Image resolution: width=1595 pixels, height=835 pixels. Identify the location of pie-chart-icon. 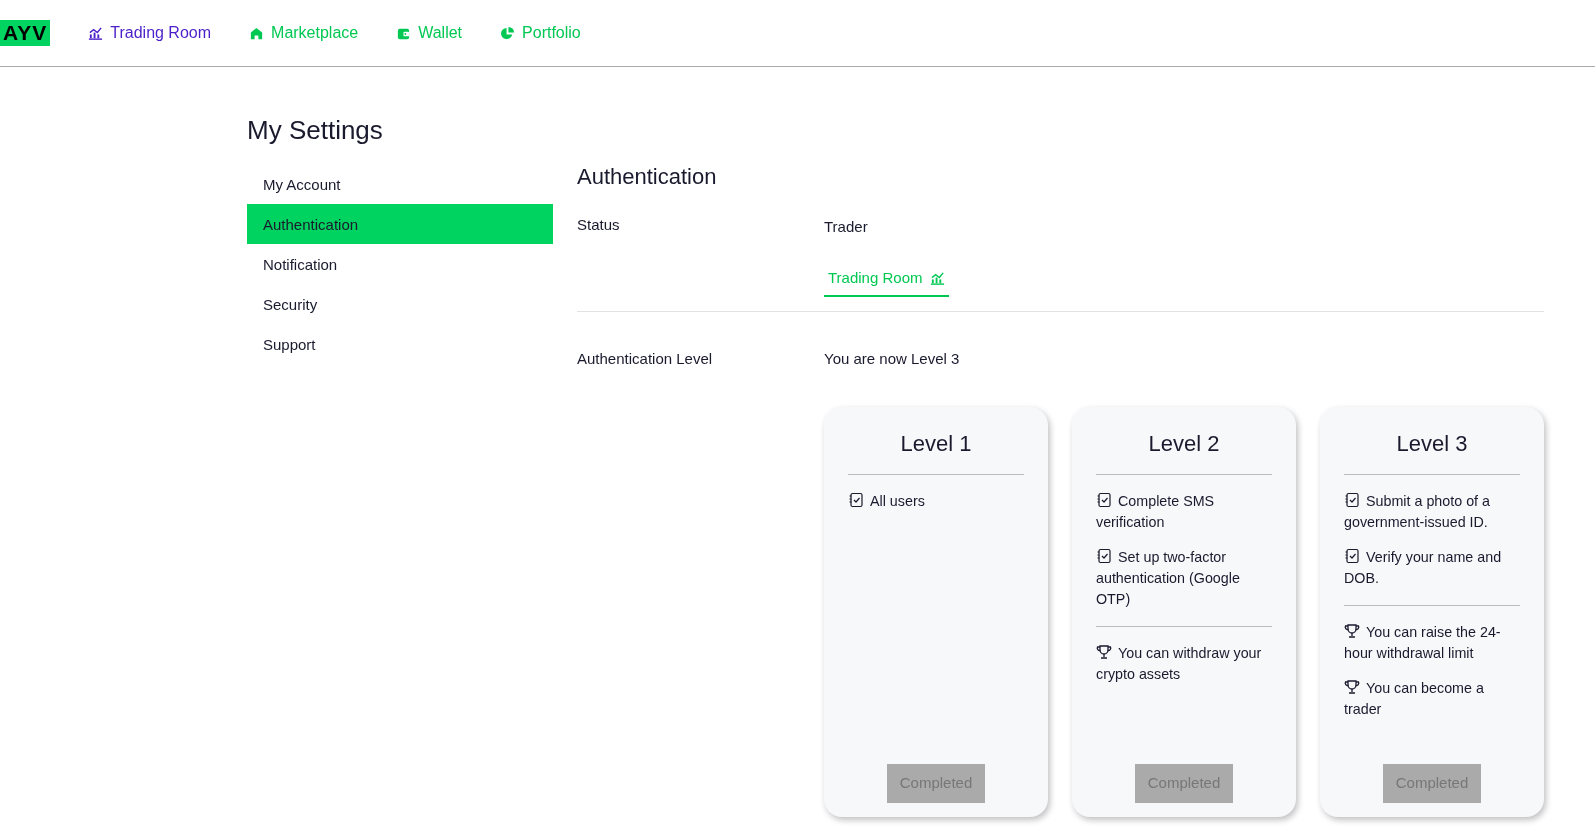
(508, 33).